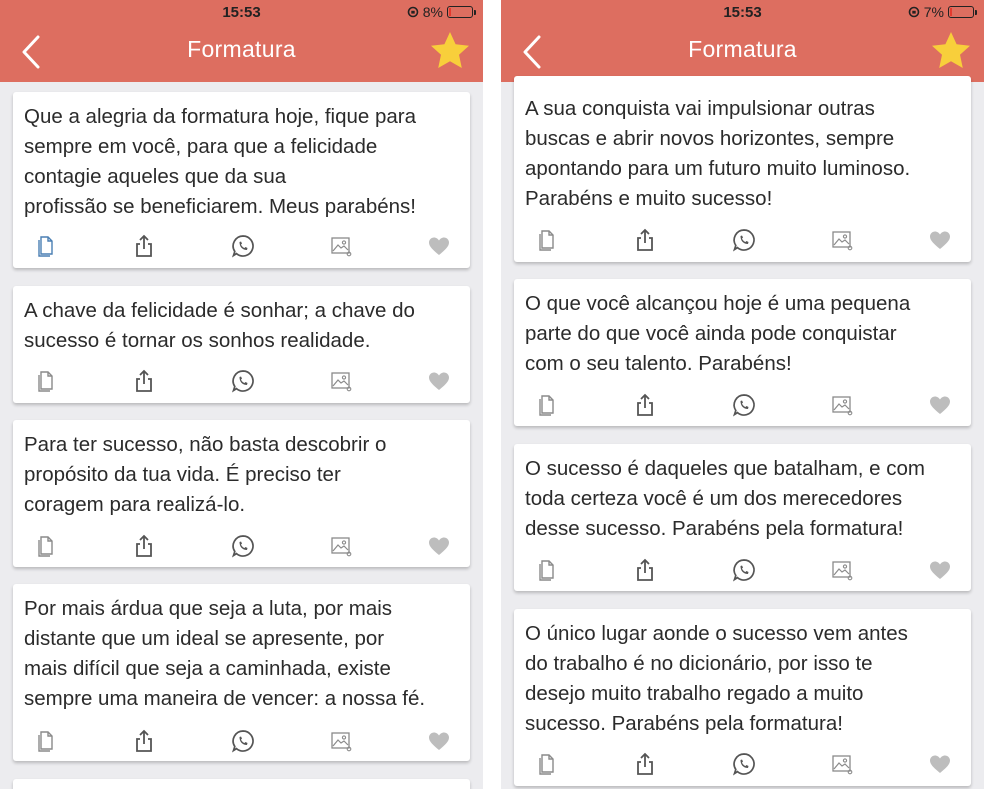 The image size is (984, 789). What do you see at coordinates (135, 504) in the screenshot?
I see `message-line: coragem para realizá-lo.` at bounding box center [135, 504].